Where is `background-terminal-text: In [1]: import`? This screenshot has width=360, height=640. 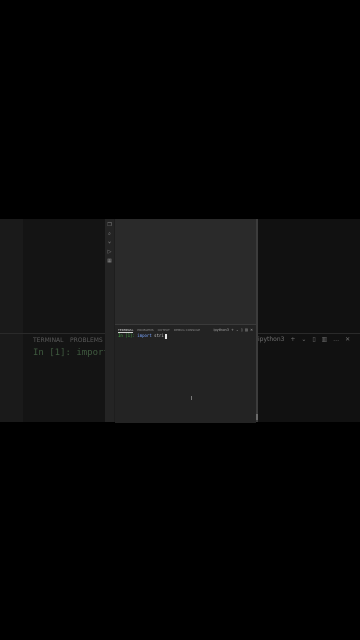 background-terminal-text: In [1]: import is located at coordinates (71, 353).